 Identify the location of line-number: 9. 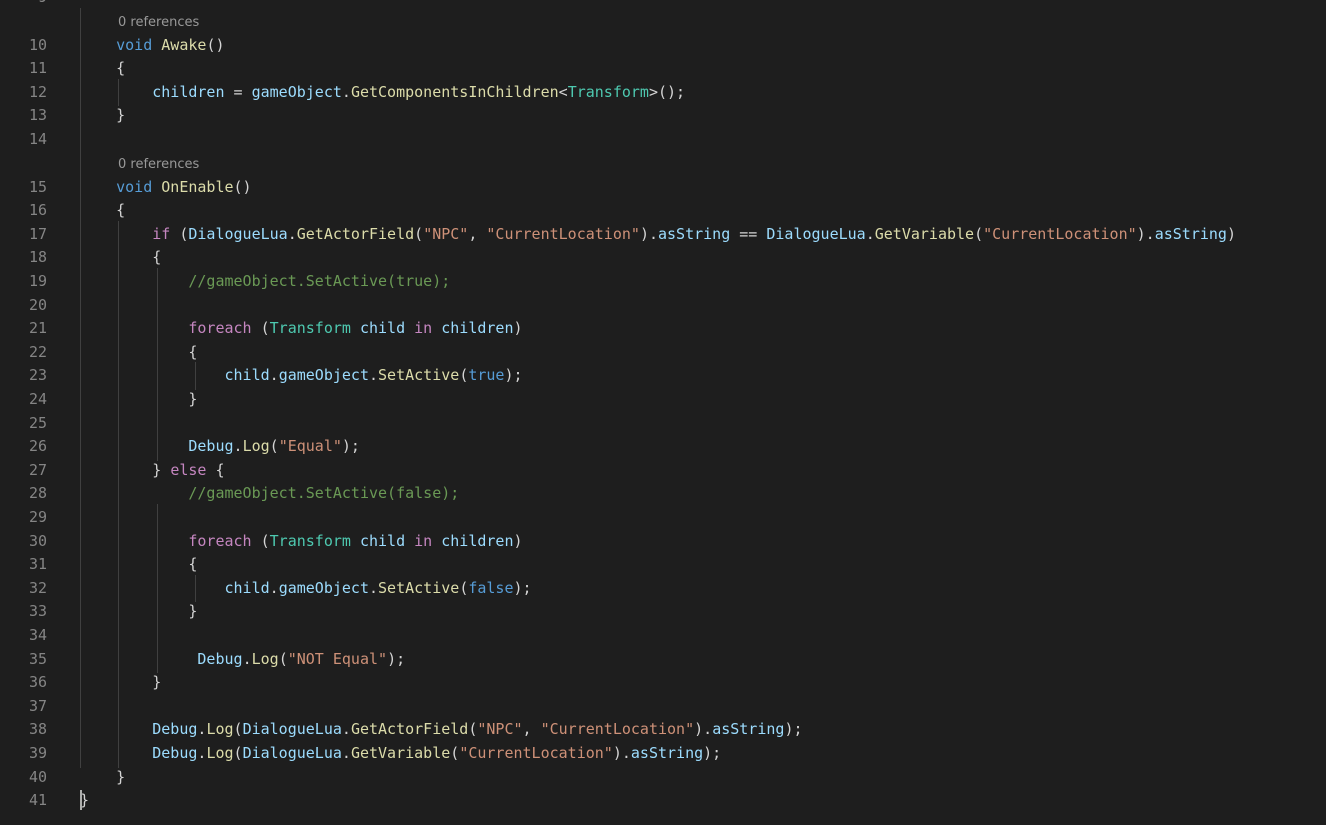
(23, 4).